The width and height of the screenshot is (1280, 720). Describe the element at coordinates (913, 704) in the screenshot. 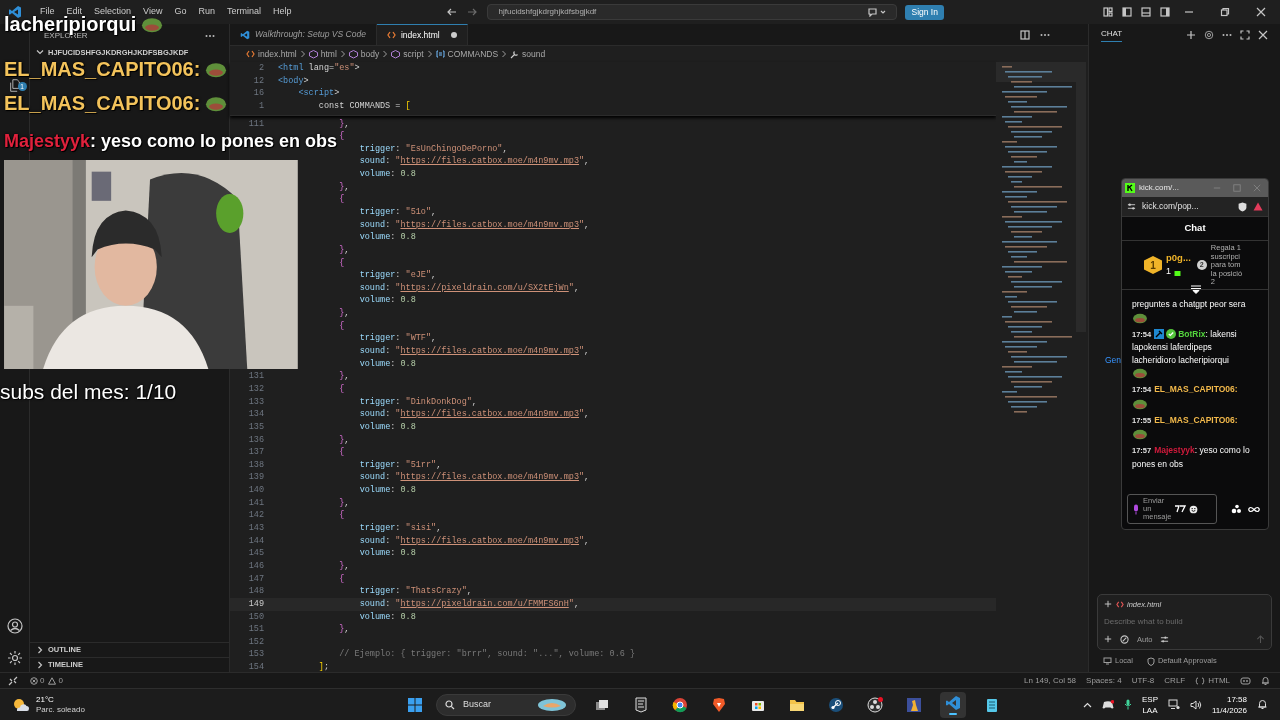

I see `figure-tile-icon` at that location.